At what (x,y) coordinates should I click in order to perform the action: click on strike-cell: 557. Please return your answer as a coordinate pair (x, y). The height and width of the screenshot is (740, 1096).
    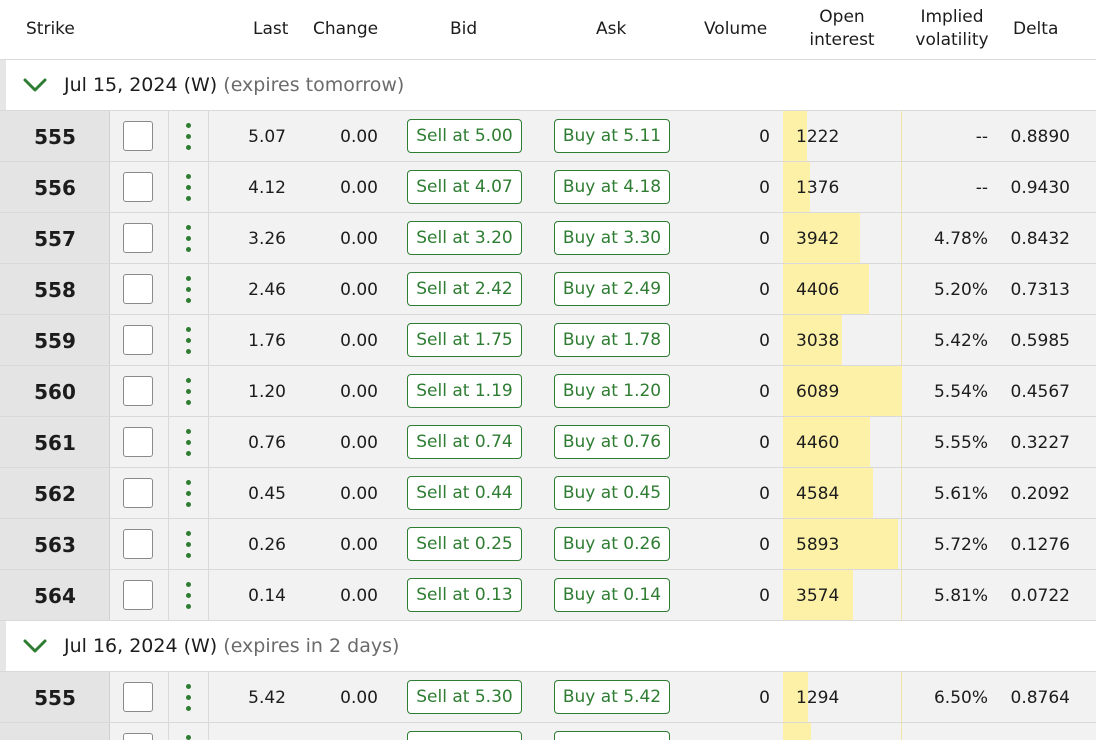
    Looking at the image, I should click on (55, 238).